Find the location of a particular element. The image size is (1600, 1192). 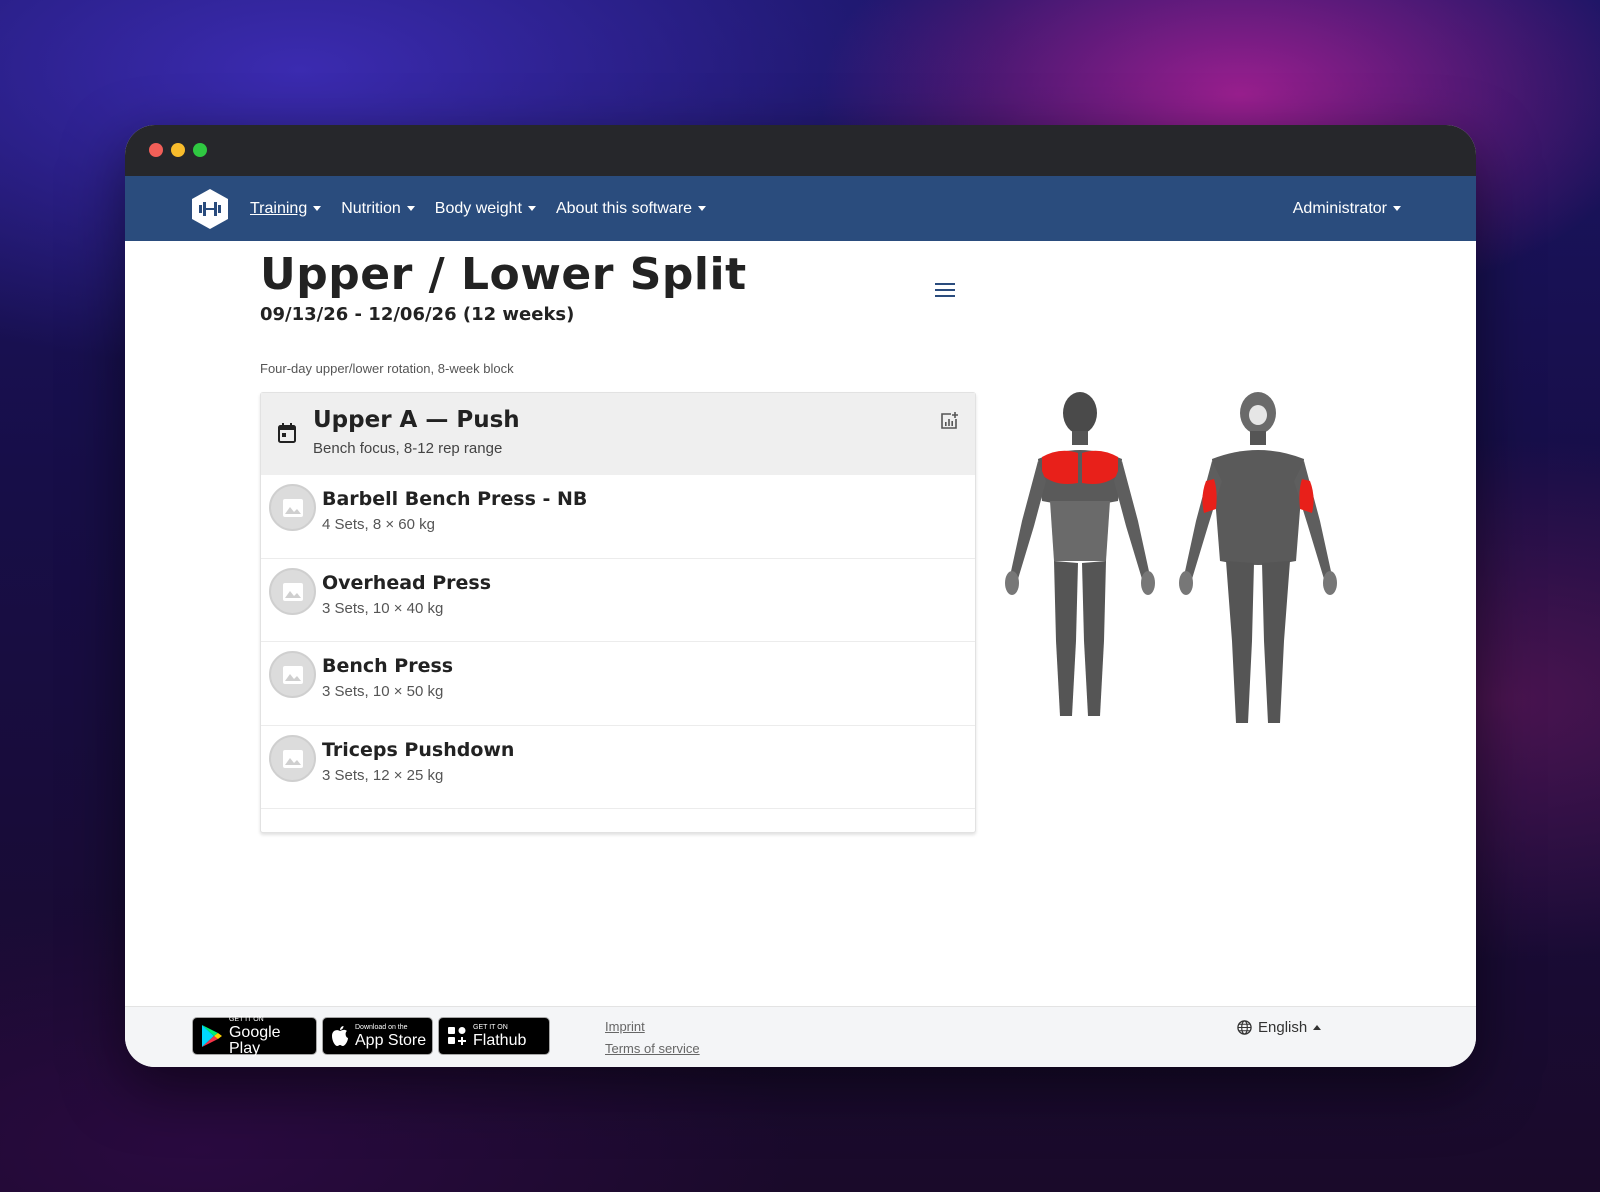

back-body-figure is located at coordinates (1258, 557).